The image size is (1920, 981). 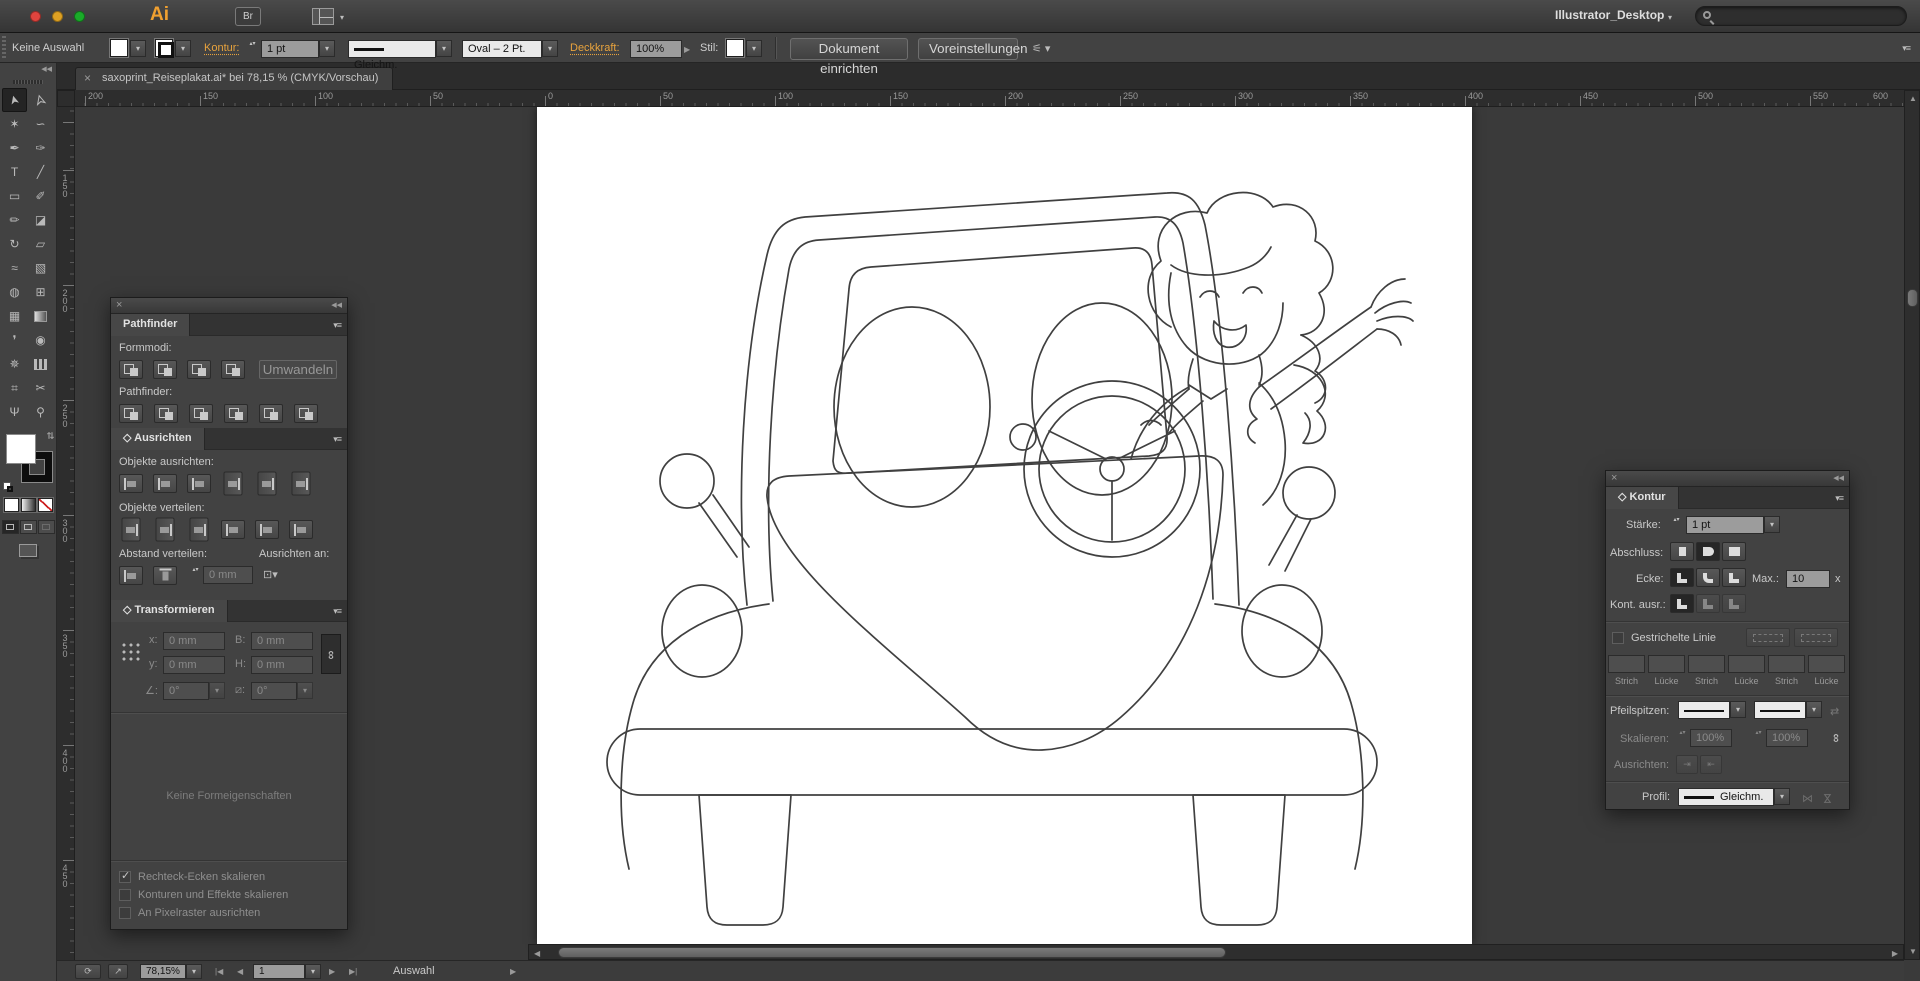 What do you see at coordinates (46, 527) in the screenshot?
I see `draw-inside-button` at bounding box center [46, 527].